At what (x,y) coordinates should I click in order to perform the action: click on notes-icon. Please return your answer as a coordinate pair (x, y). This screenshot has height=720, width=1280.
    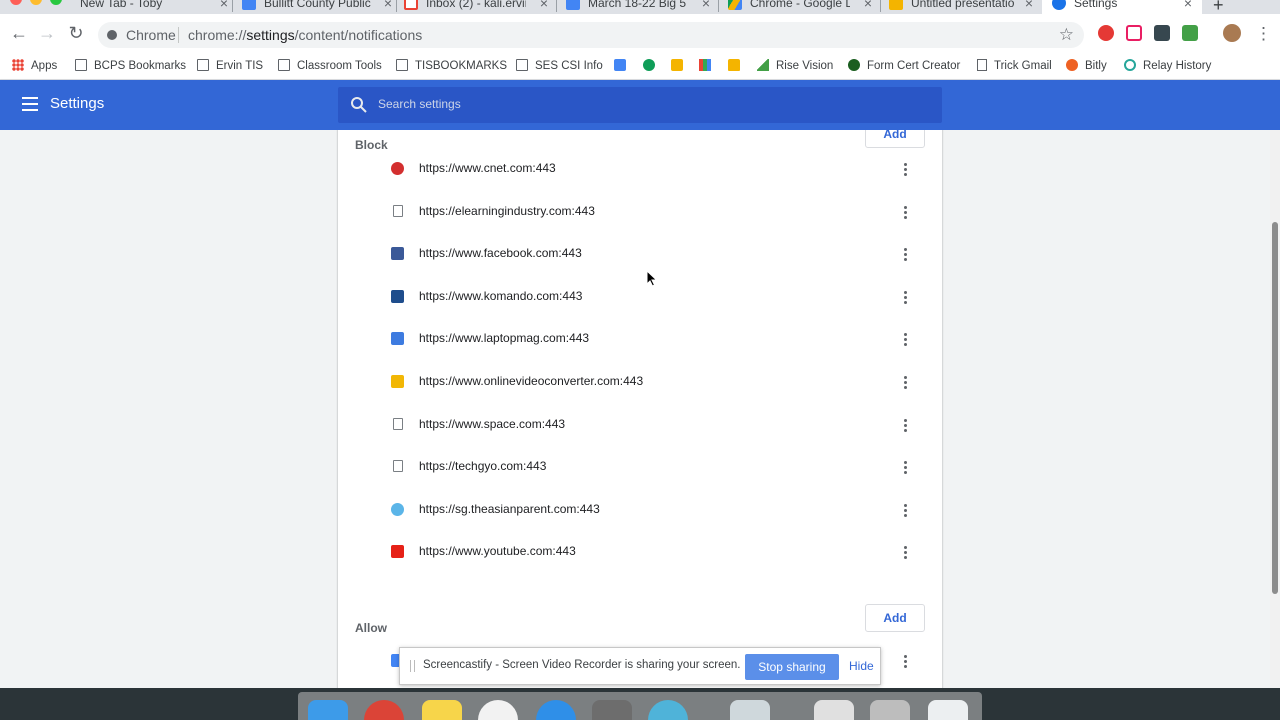
    Looking at the image, I should click on (442, 710).